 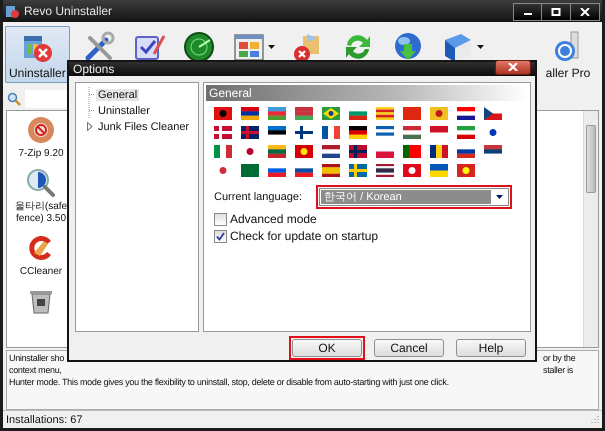 What do you see at coordinates (144, 126) in the screenshot?
I see `tree-item: Junk Files Cleaner` at bounding box center [144, 126].